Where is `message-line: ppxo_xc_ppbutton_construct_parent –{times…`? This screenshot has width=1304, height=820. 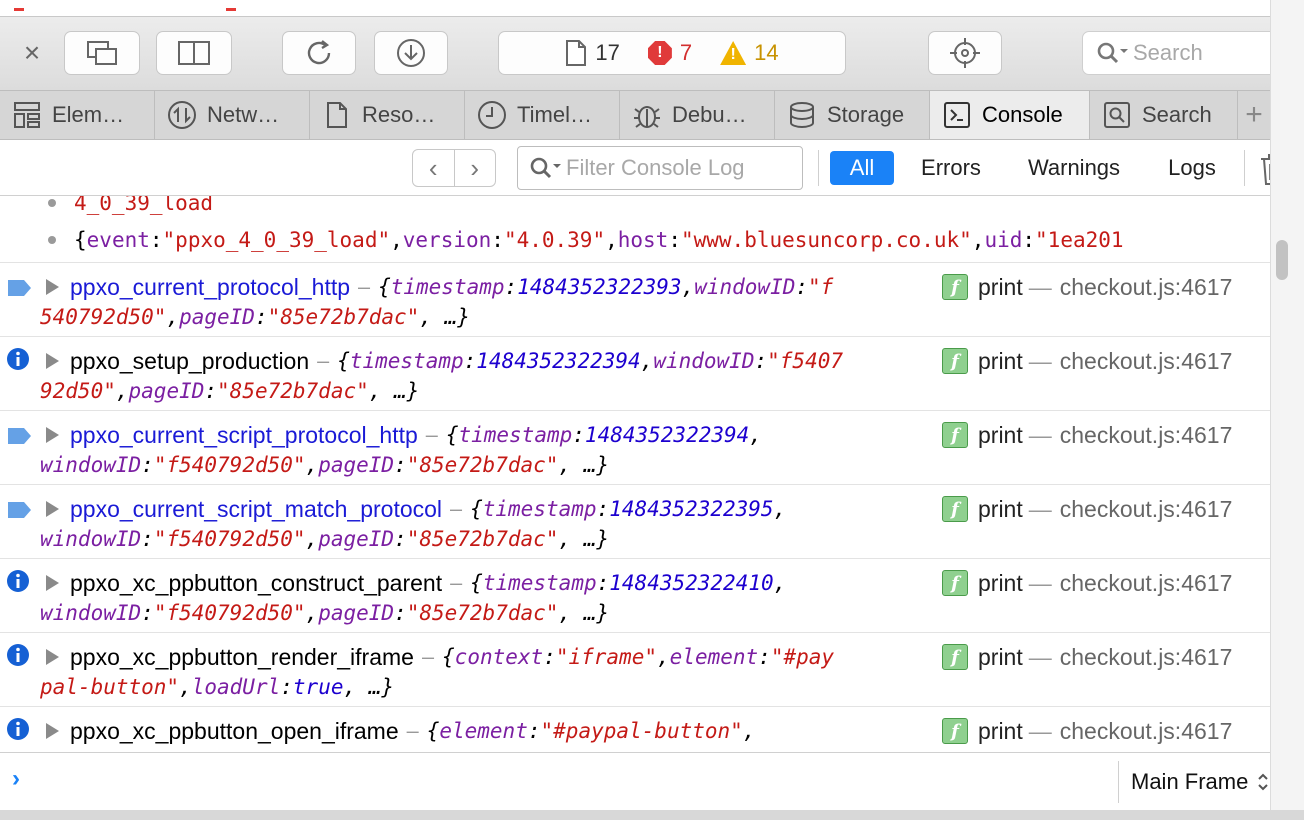
message-line: ppxo_xc_ppbutton_construct_parent –{times… is located at coordinates (470, 583).